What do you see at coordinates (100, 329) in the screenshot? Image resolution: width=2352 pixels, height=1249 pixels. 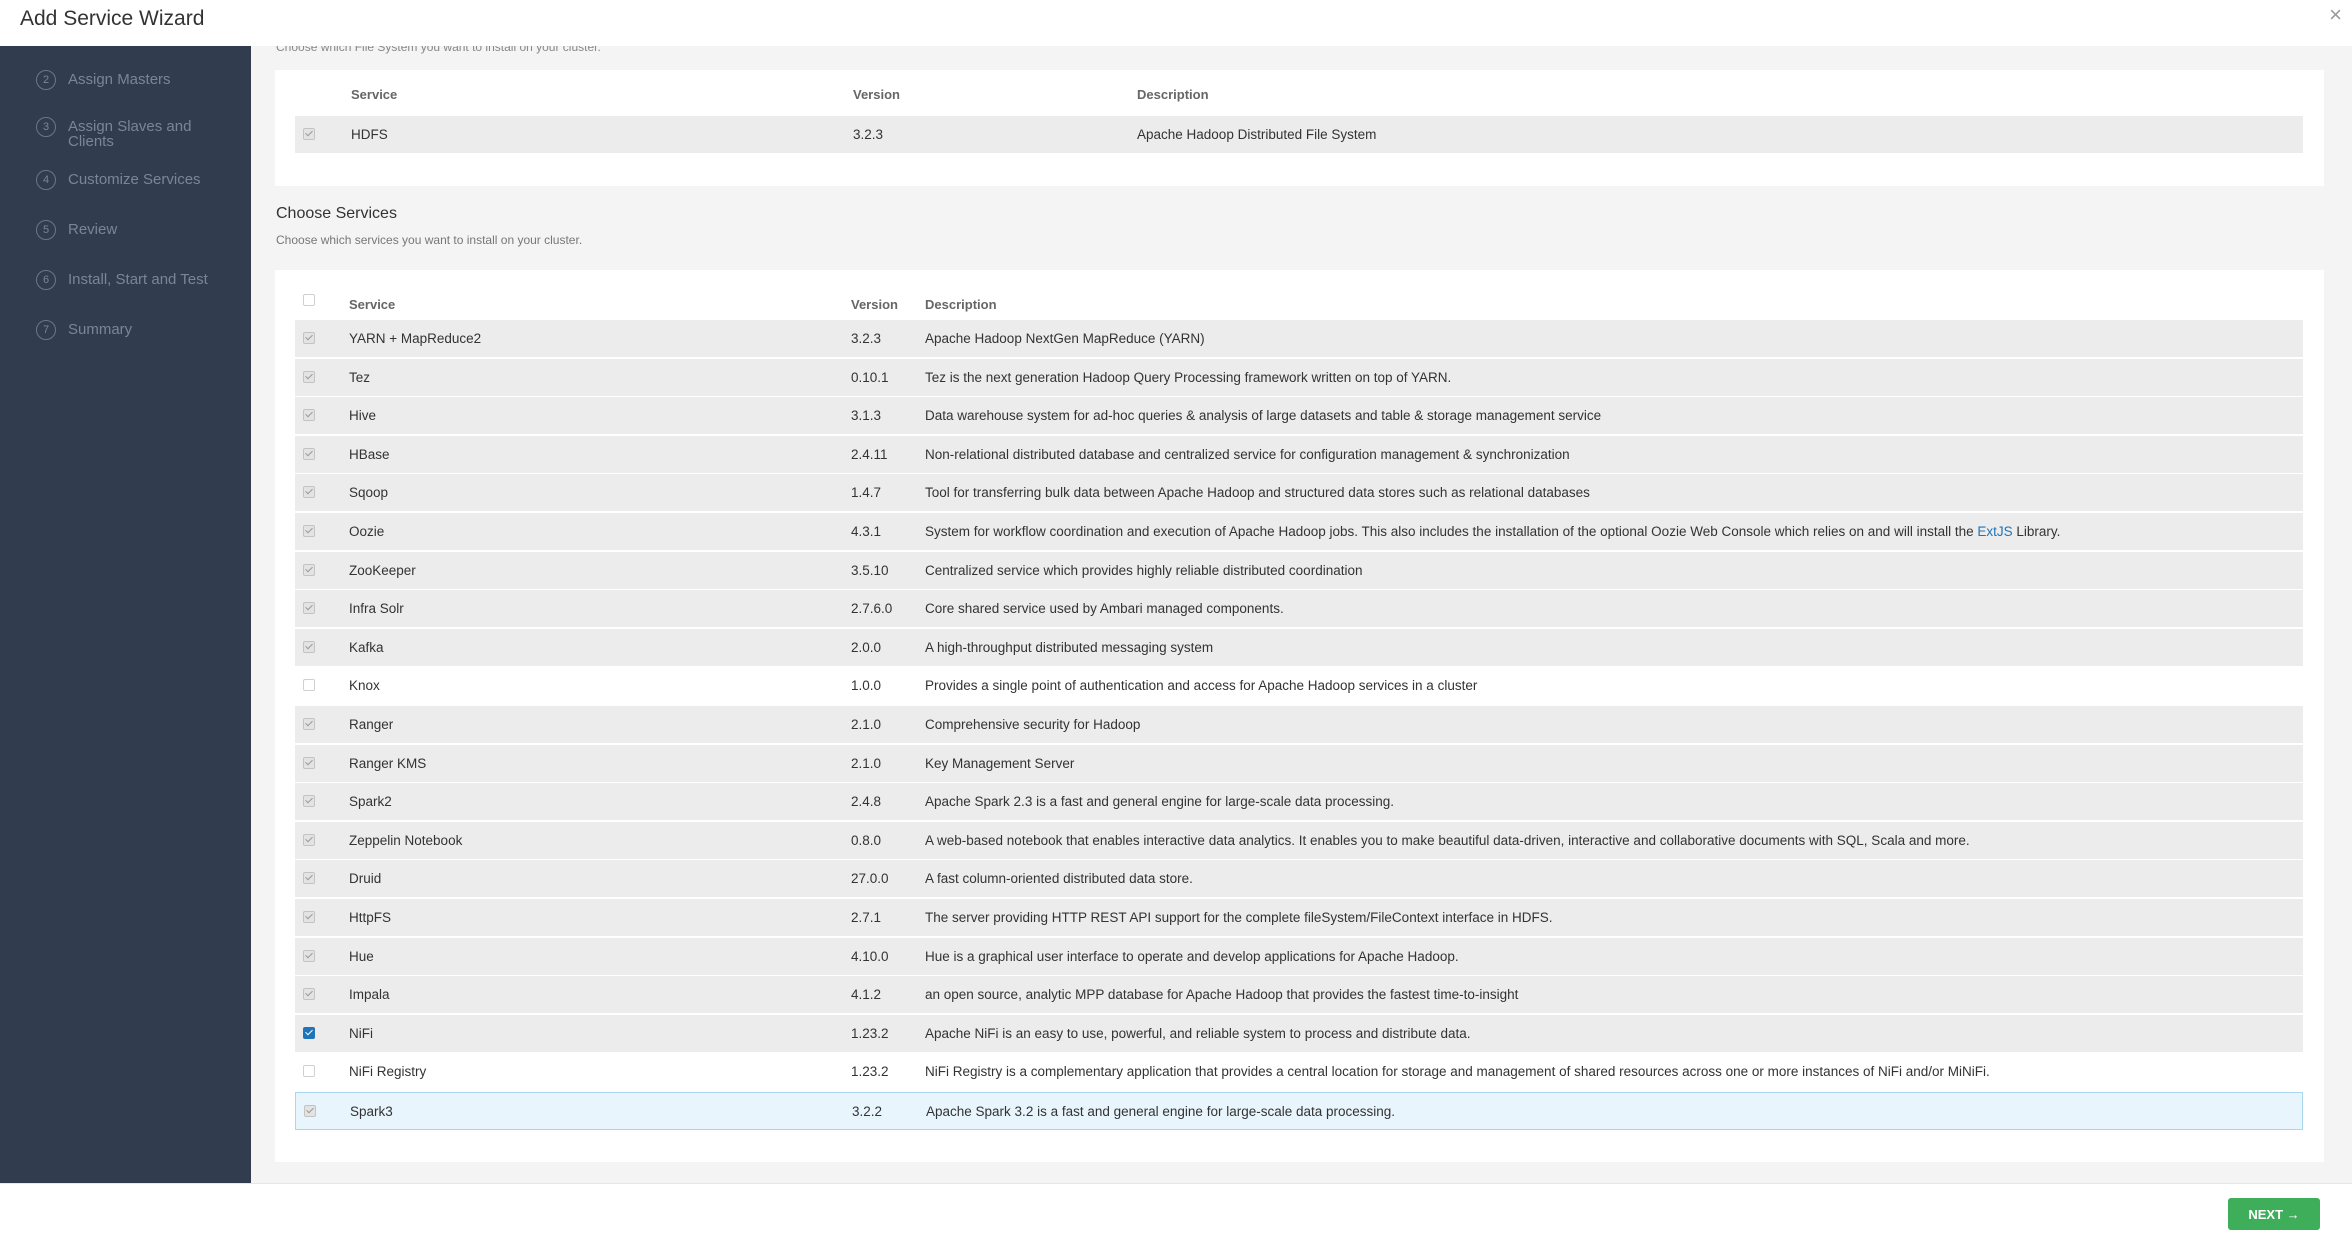 I see `step-label: Summary` at bounding box center [100, 329].